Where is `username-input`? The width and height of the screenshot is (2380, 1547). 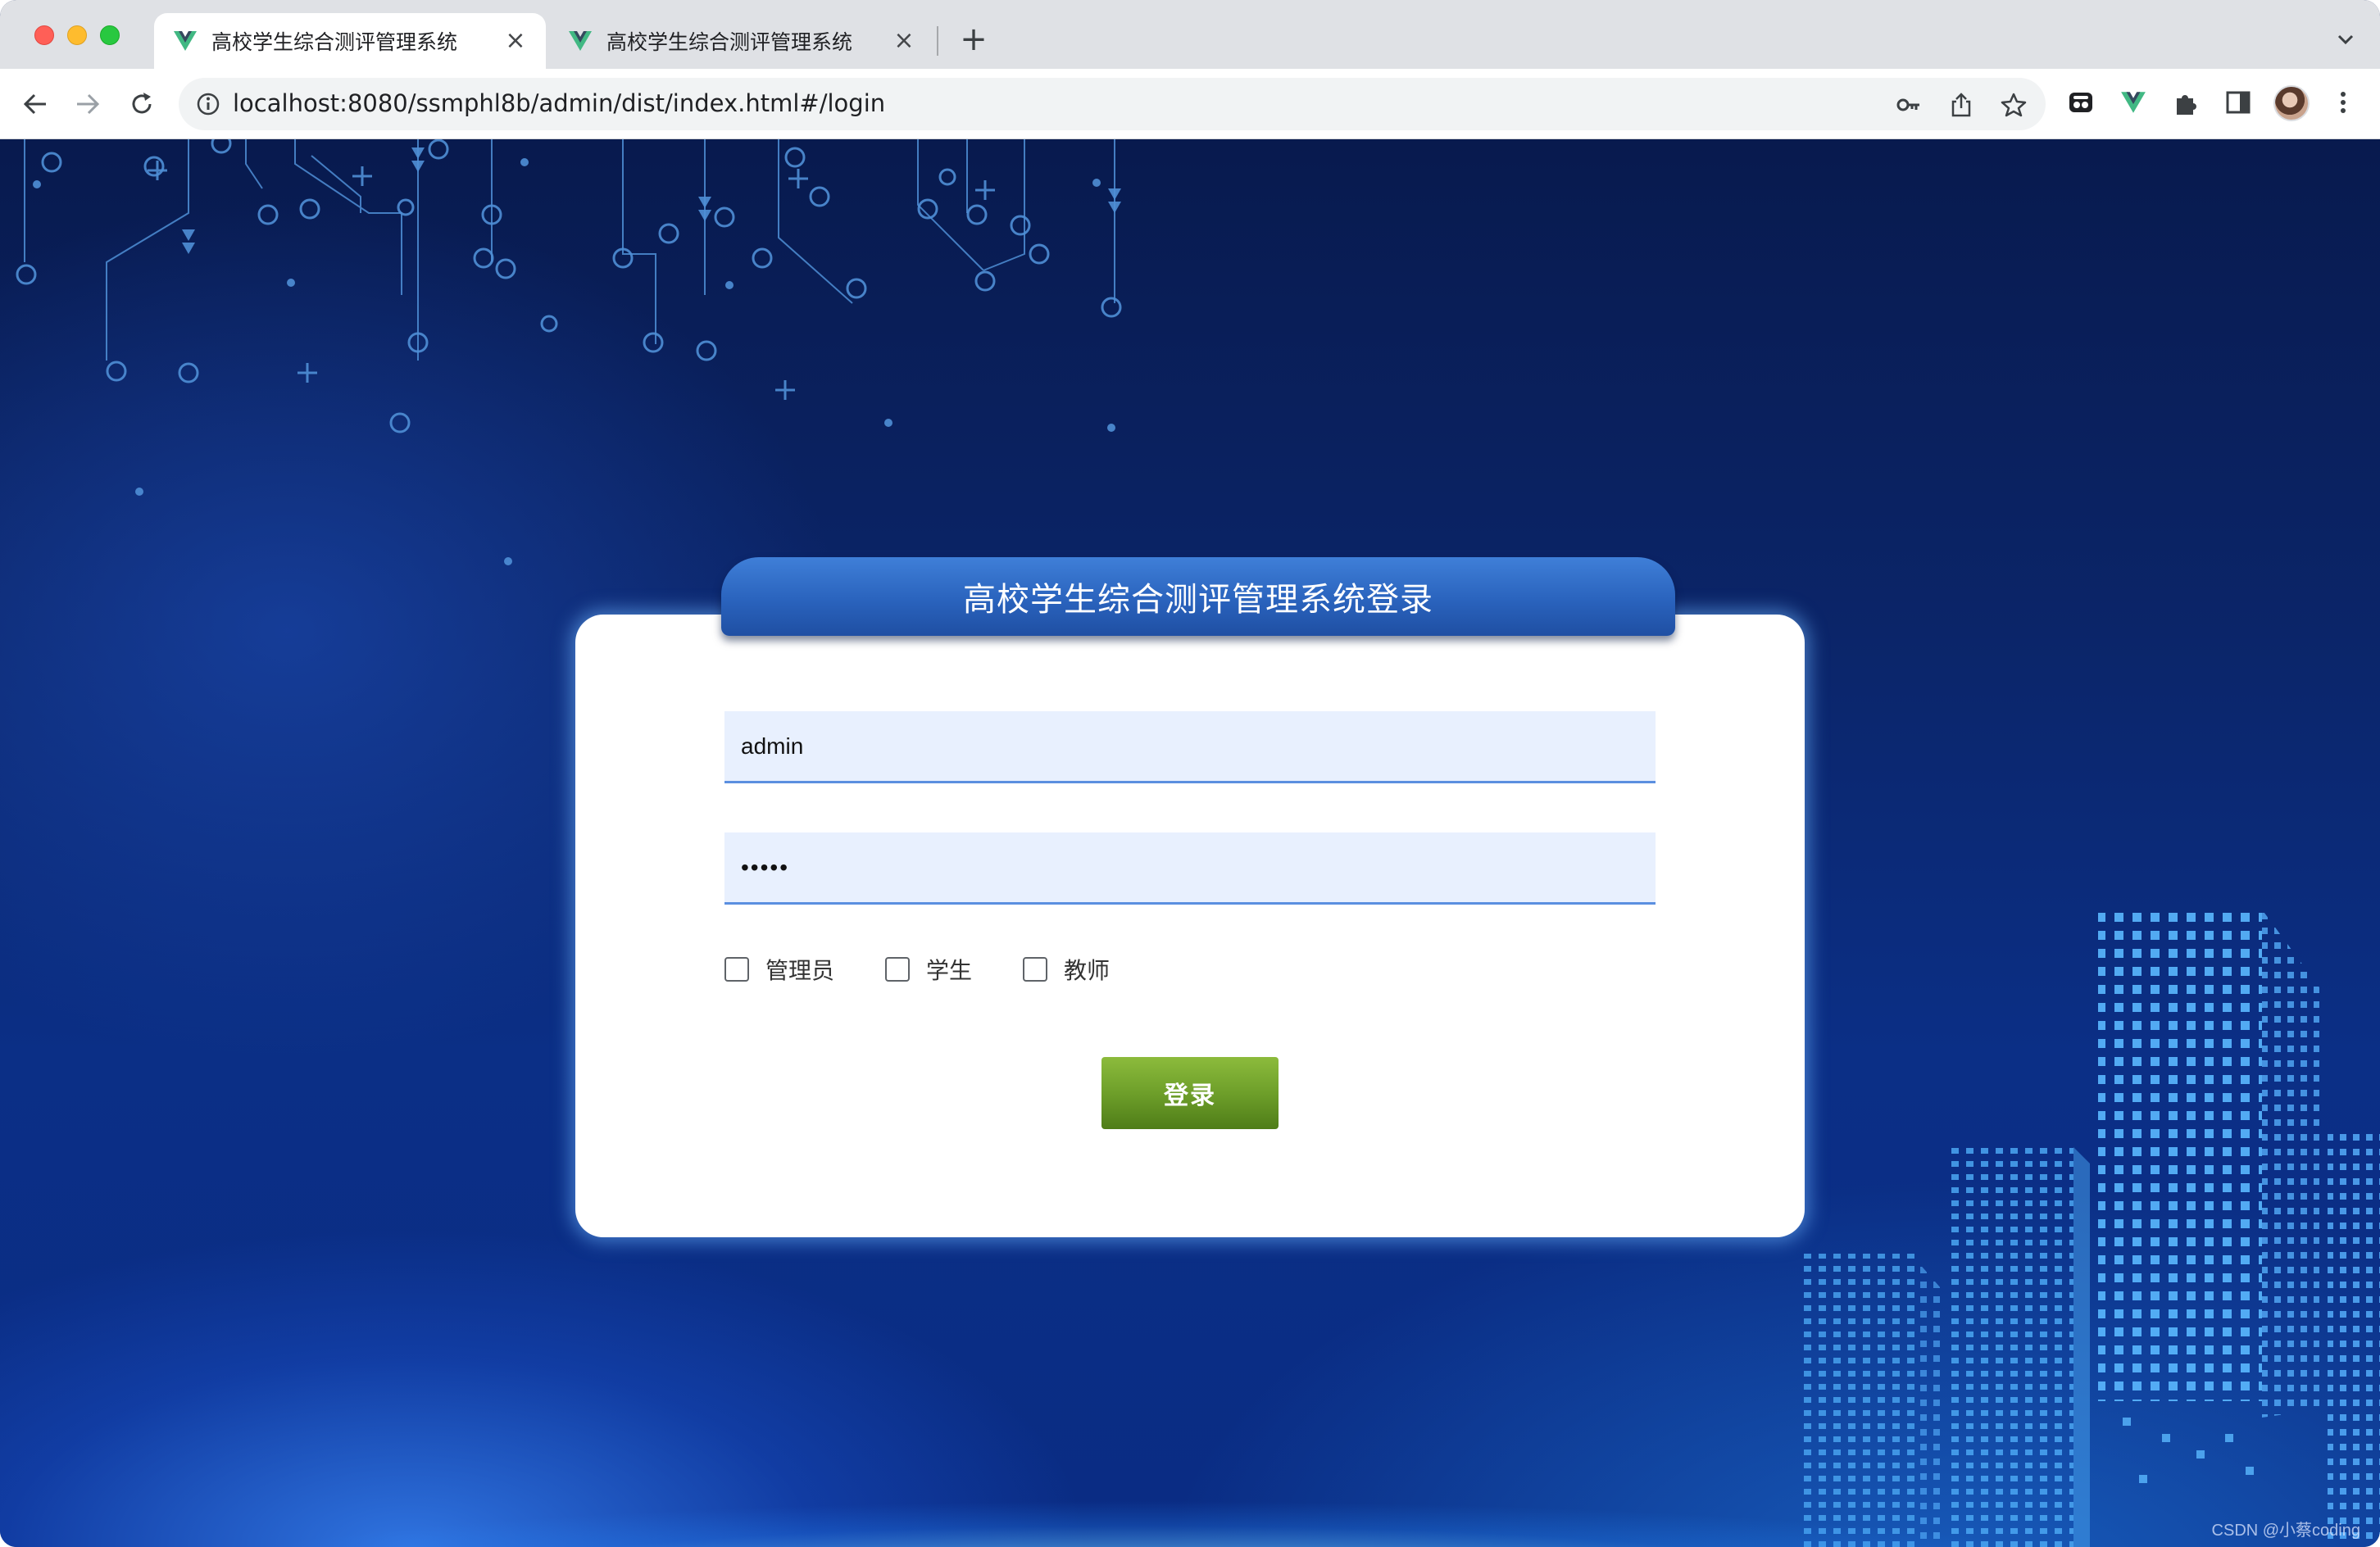 username-input is located at coordinates (1190, 747).